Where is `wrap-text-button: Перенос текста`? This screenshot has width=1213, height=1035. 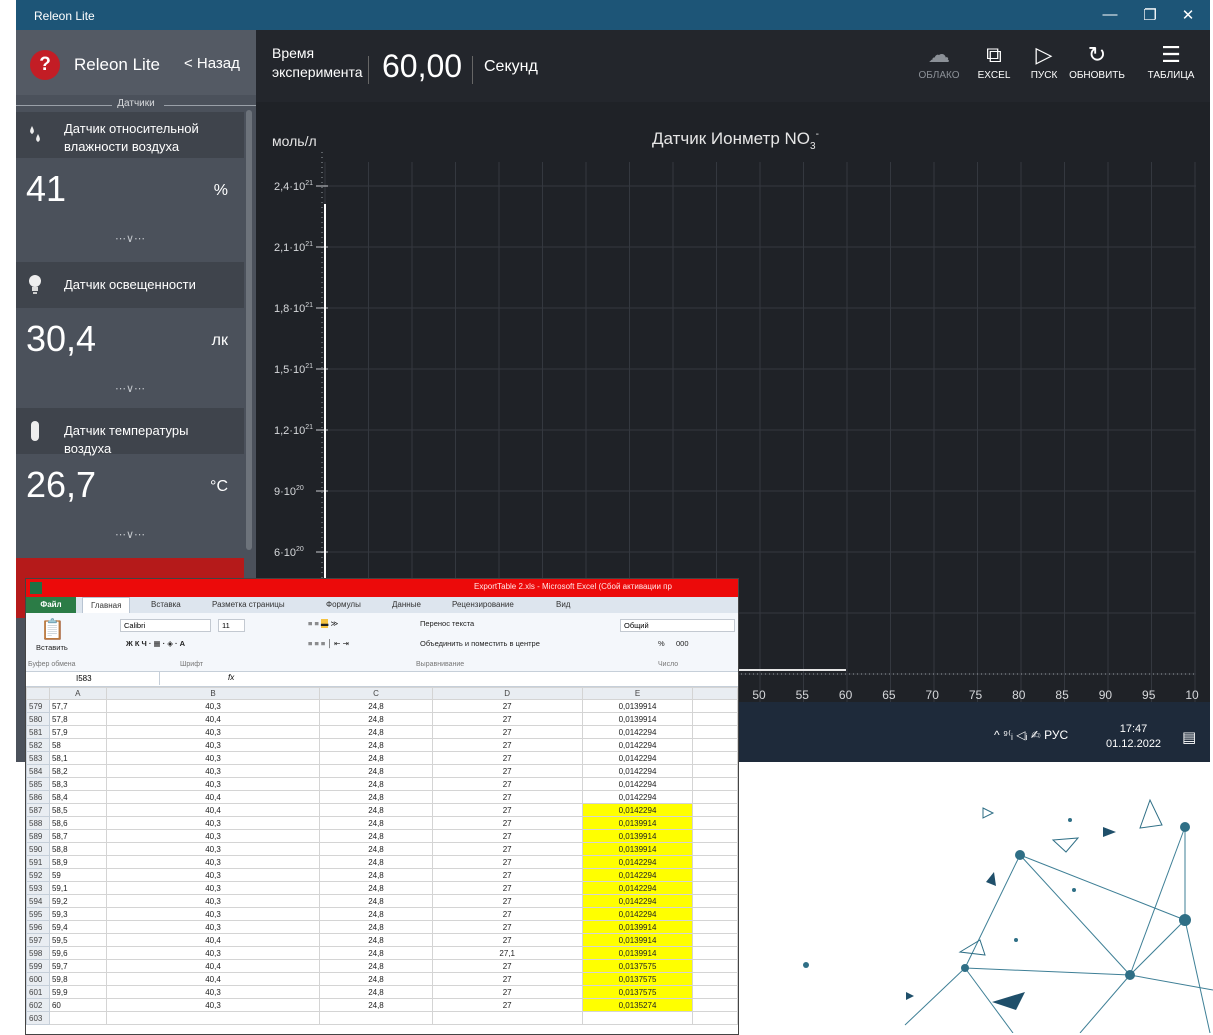
wrap-text-button: Перенос текста is located at coordinates (447, 623).